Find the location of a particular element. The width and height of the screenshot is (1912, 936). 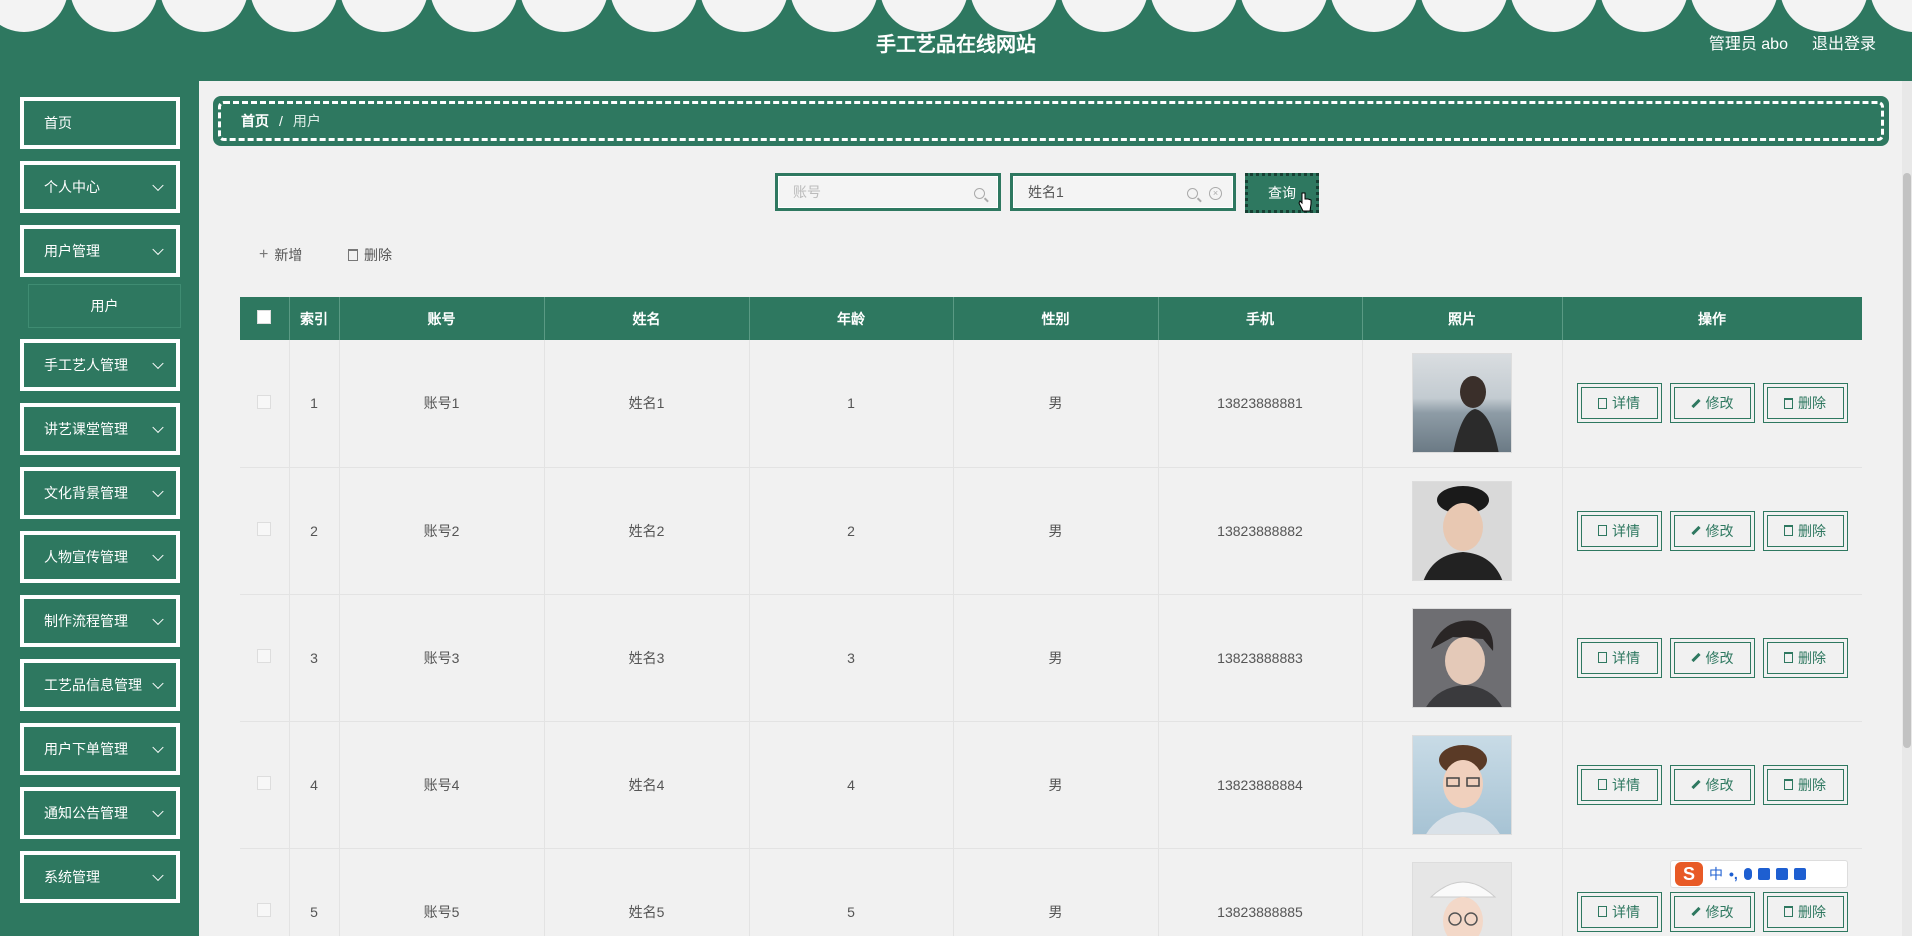

sidebar-item-label: 手工艺人管理 is located at coordinates (86, 365).